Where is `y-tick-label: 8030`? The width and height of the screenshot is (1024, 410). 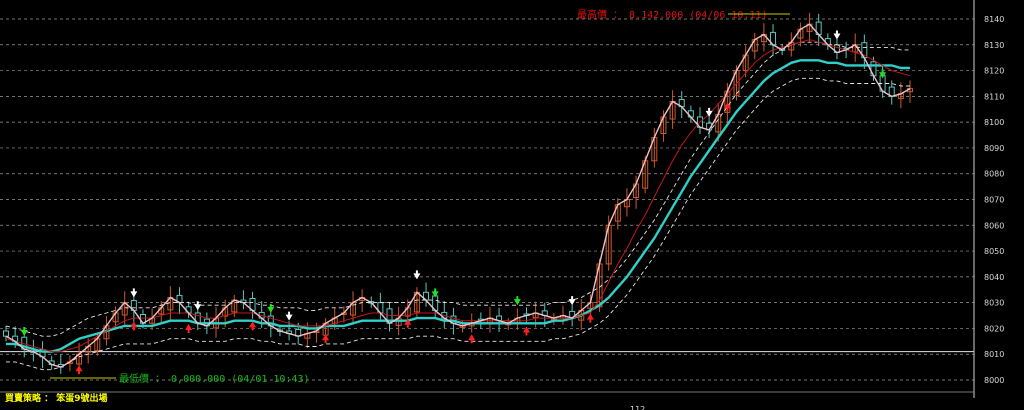
y-tick-label: 8030 is located at coordinates (994, 303).